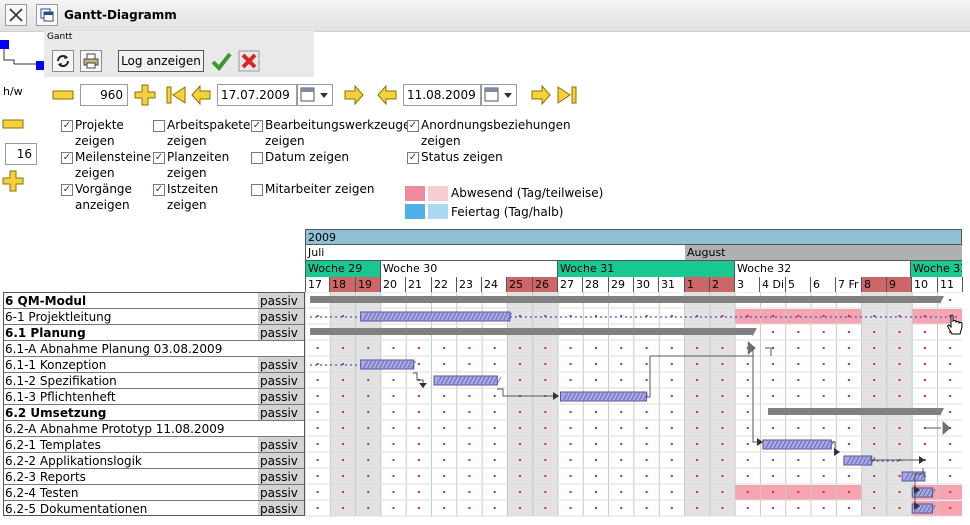 This screenshot has width=970, height=525. I want to click on width-increase-button, so click(145, 95).